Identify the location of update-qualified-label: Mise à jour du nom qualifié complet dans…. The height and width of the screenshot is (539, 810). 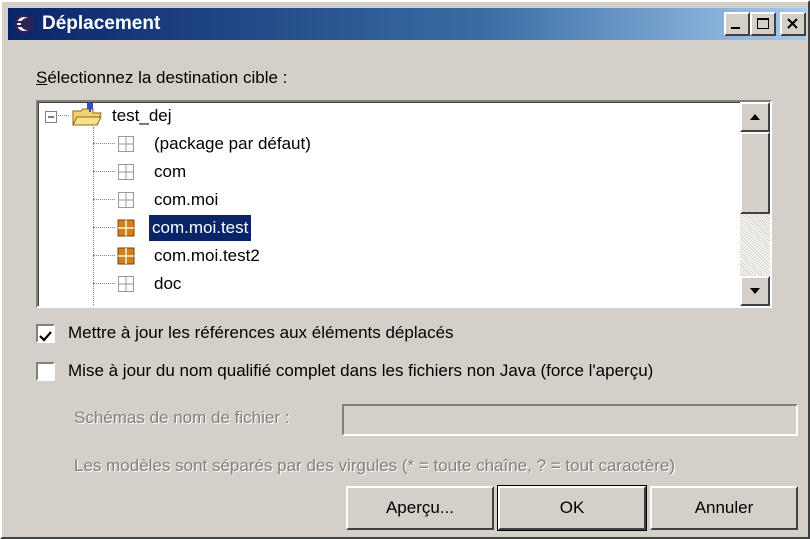
(361, 370).